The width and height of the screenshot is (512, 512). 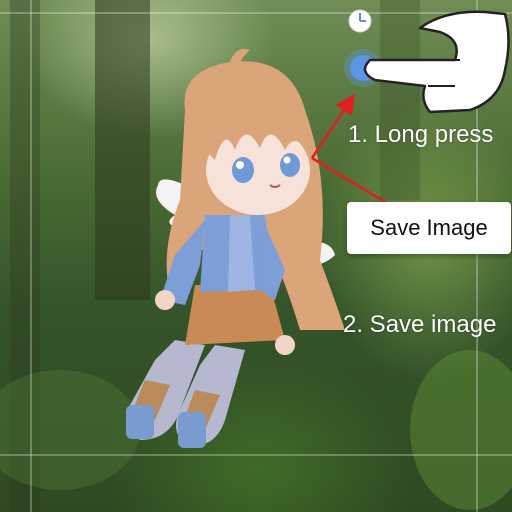 I want to click on hand-pointer-icon, so click(x=436, y=62).